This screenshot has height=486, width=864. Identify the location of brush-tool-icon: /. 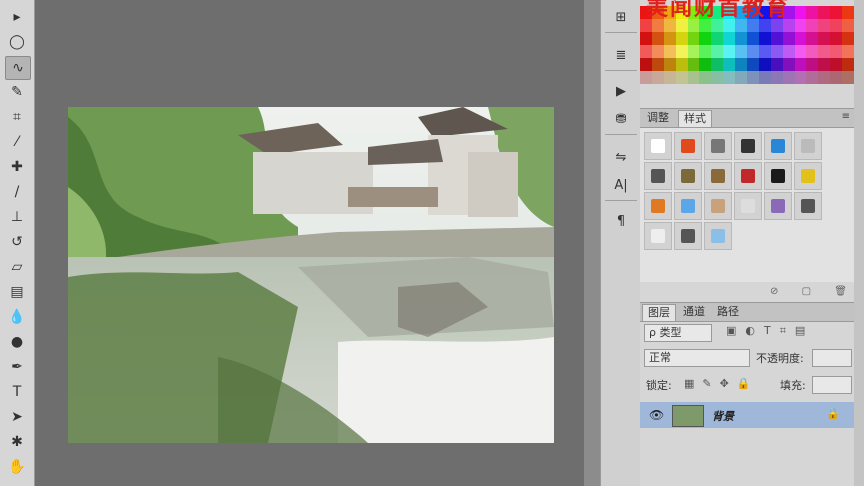
(17, 192).